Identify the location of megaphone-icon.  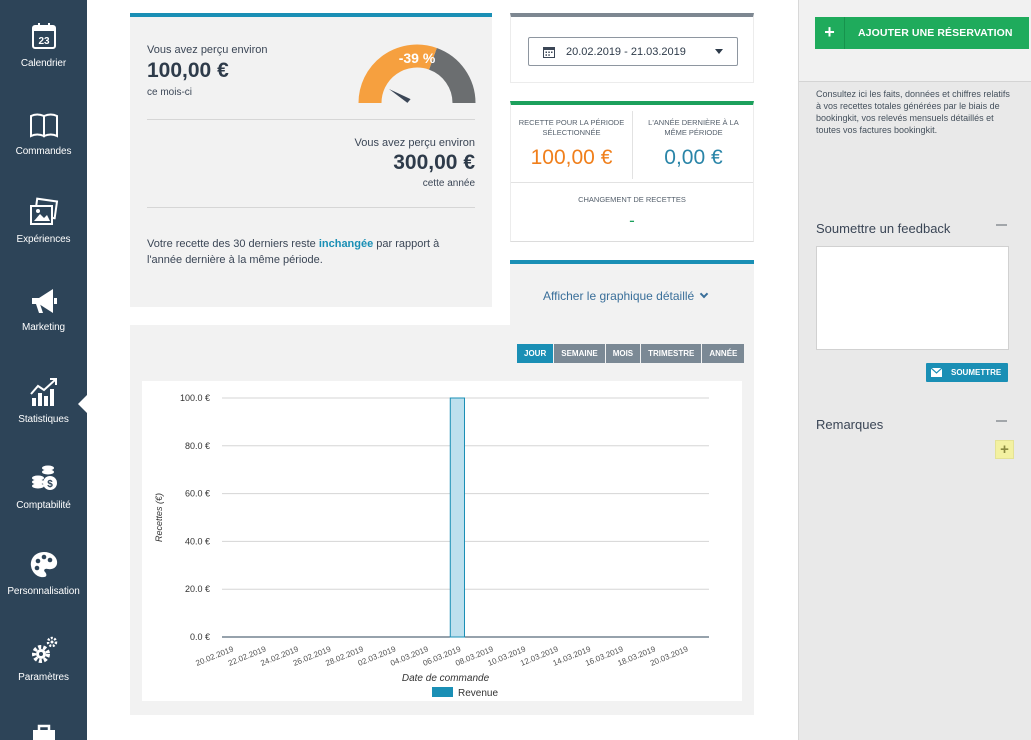
(44, 301).